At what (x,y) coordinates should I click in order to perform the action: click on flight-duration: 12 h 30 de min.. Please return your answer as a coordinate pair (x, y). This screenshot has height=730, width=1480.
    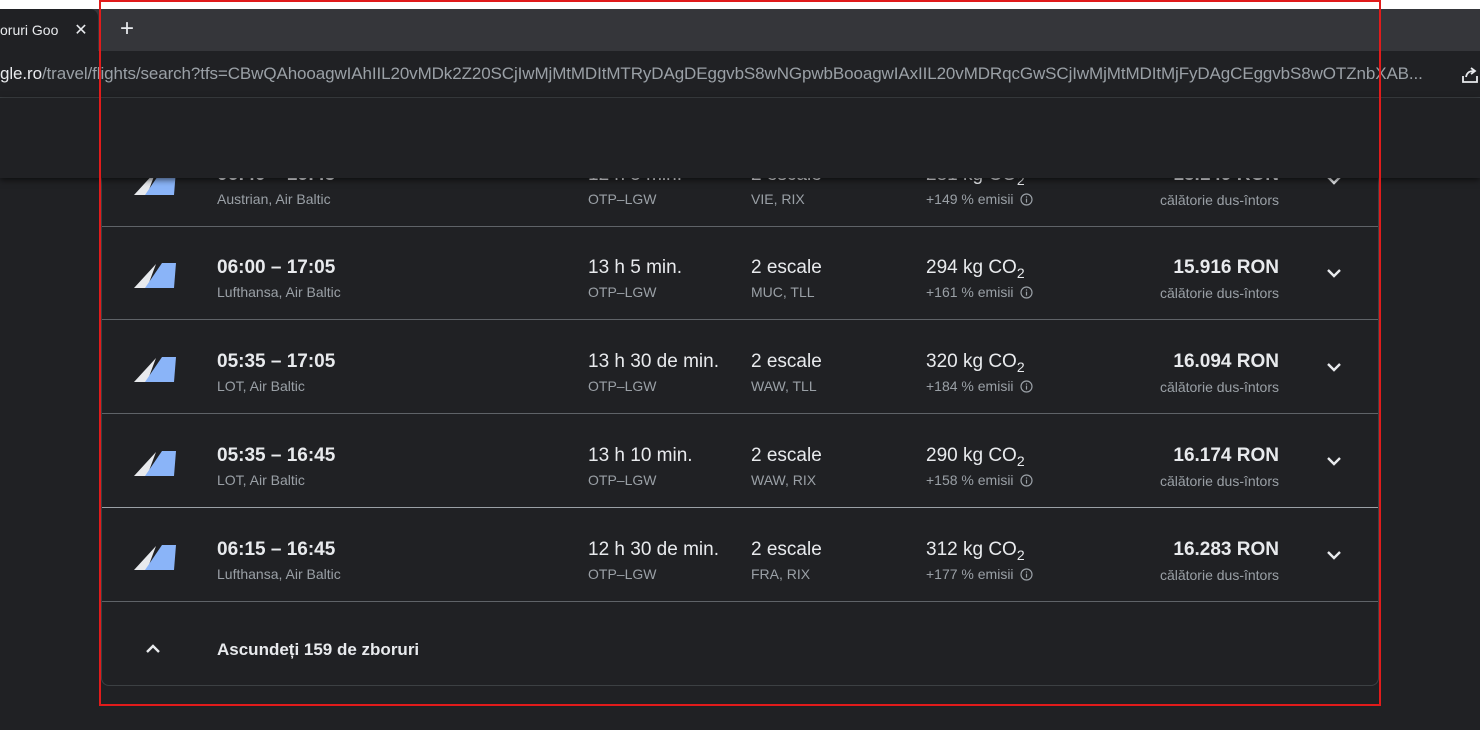
    Looking at the image, I should click on (653, 549).